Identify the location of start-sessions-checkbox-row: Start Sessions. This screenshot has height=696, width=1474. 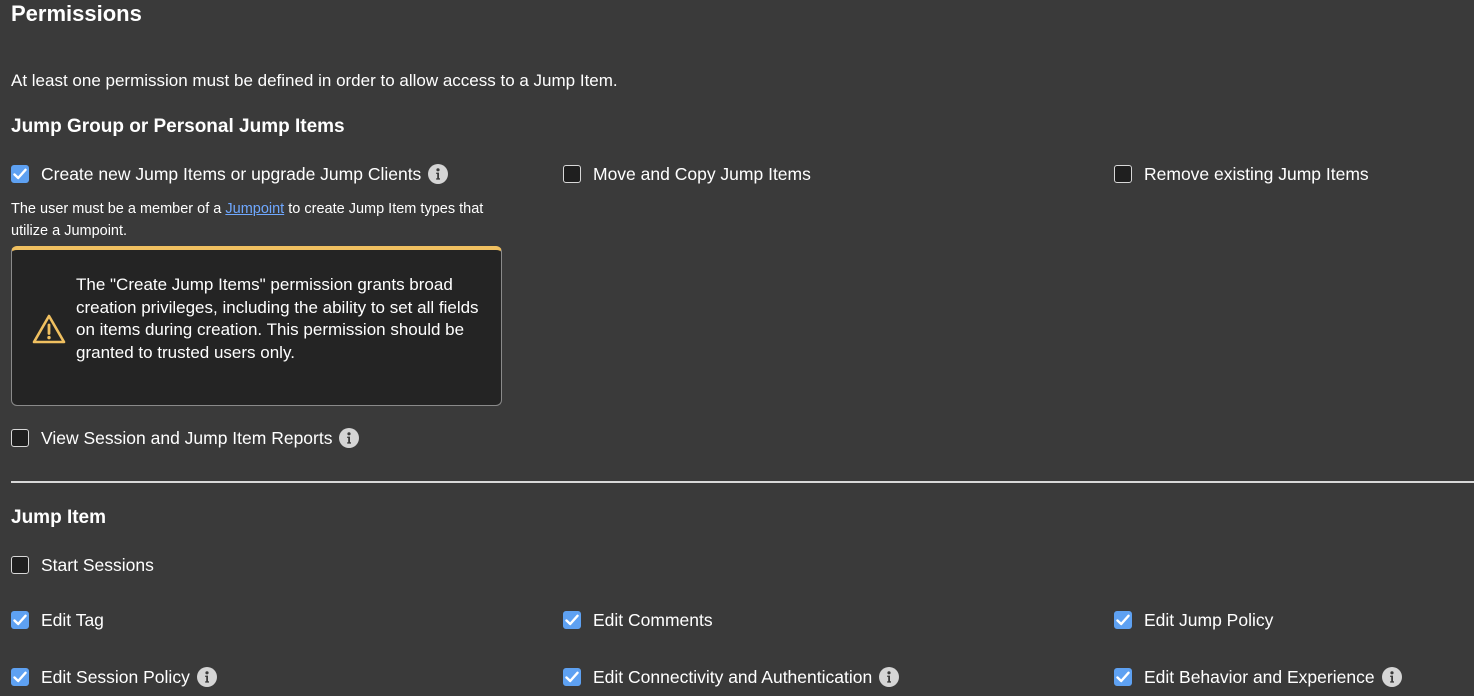
(82, 565).